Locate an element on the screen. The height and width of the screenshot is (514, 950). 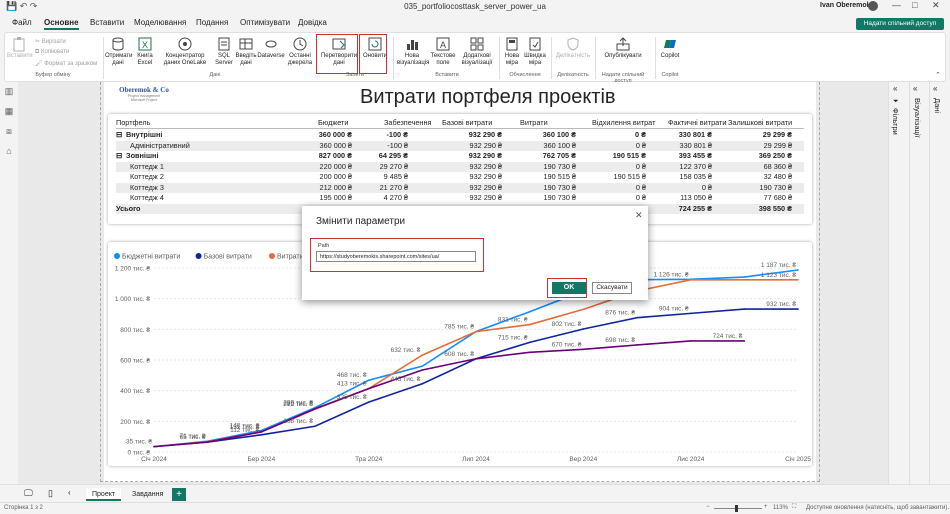
avatar is located at coordinates (873, 6).